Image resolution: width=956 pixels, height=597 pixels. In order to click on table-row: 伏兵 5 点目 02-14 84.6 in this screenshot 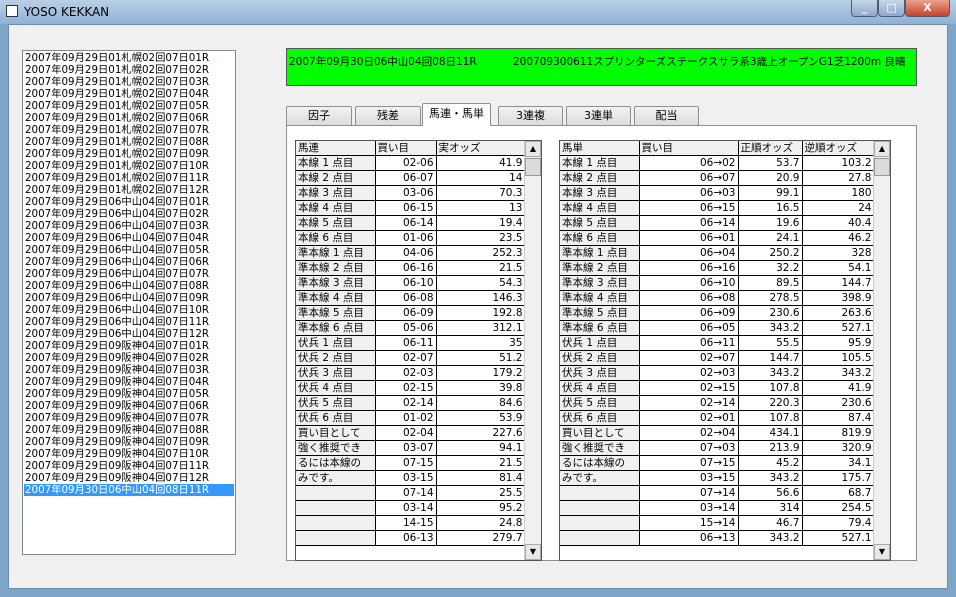, I will do `click(411, 403)`.